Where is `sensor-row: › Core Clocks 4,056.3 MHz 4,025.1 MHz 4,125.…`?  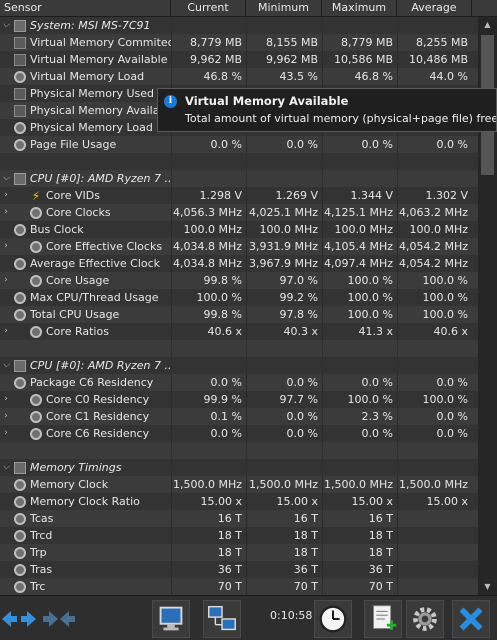 sensor-row: › Core Clocks 4,056.3 MHz 4,025.1 MHz 4,125.… is located at coordinates (239, 212).